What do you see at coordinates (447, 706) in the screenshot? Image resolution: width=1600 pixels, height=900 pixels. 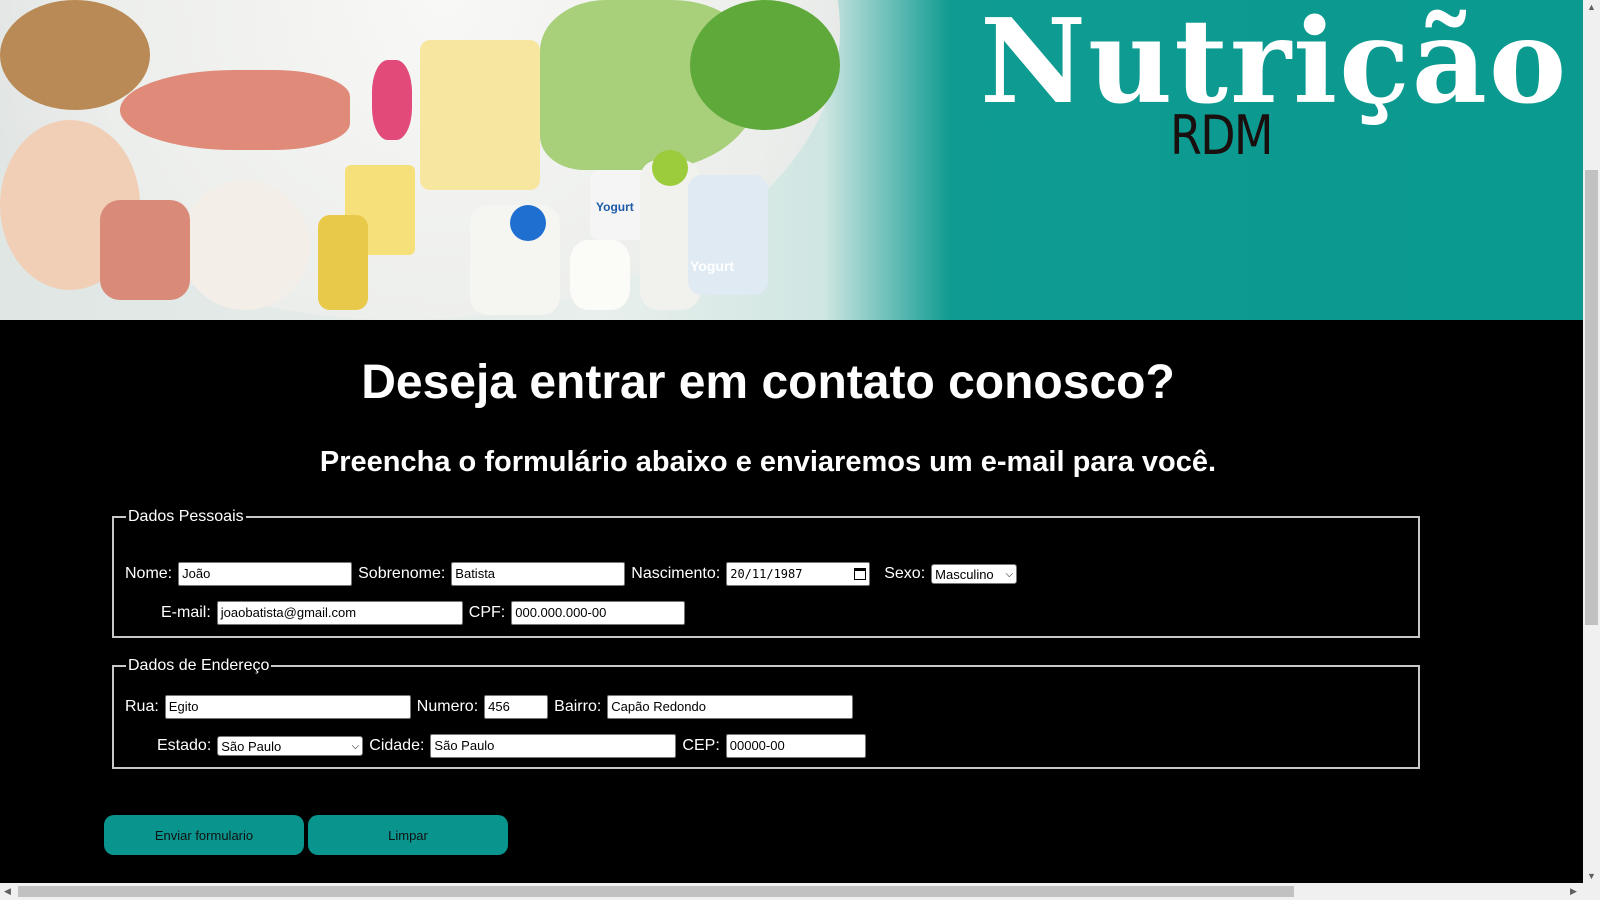 I see `numero-label: Numero:` at bounding box center [447, 706].